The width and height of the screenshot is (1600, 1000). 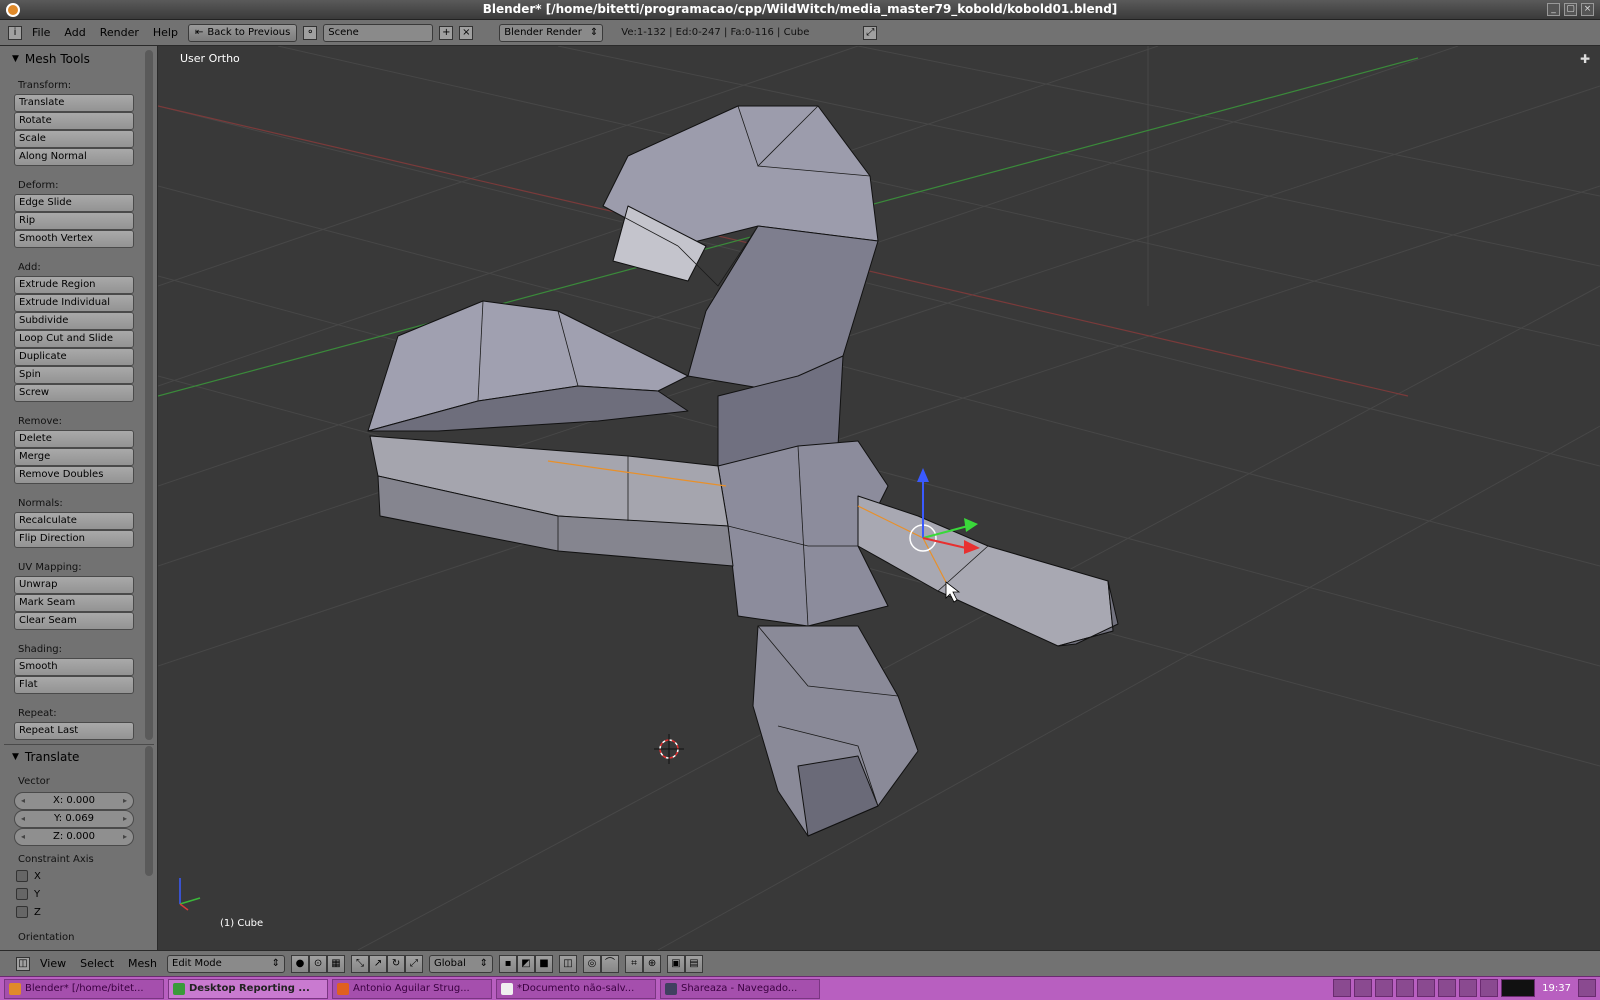 What do you see at coordinates (676, 963) in the screenshot?
I see `render-still-icon: ▣` at bounding box center [676, 963].